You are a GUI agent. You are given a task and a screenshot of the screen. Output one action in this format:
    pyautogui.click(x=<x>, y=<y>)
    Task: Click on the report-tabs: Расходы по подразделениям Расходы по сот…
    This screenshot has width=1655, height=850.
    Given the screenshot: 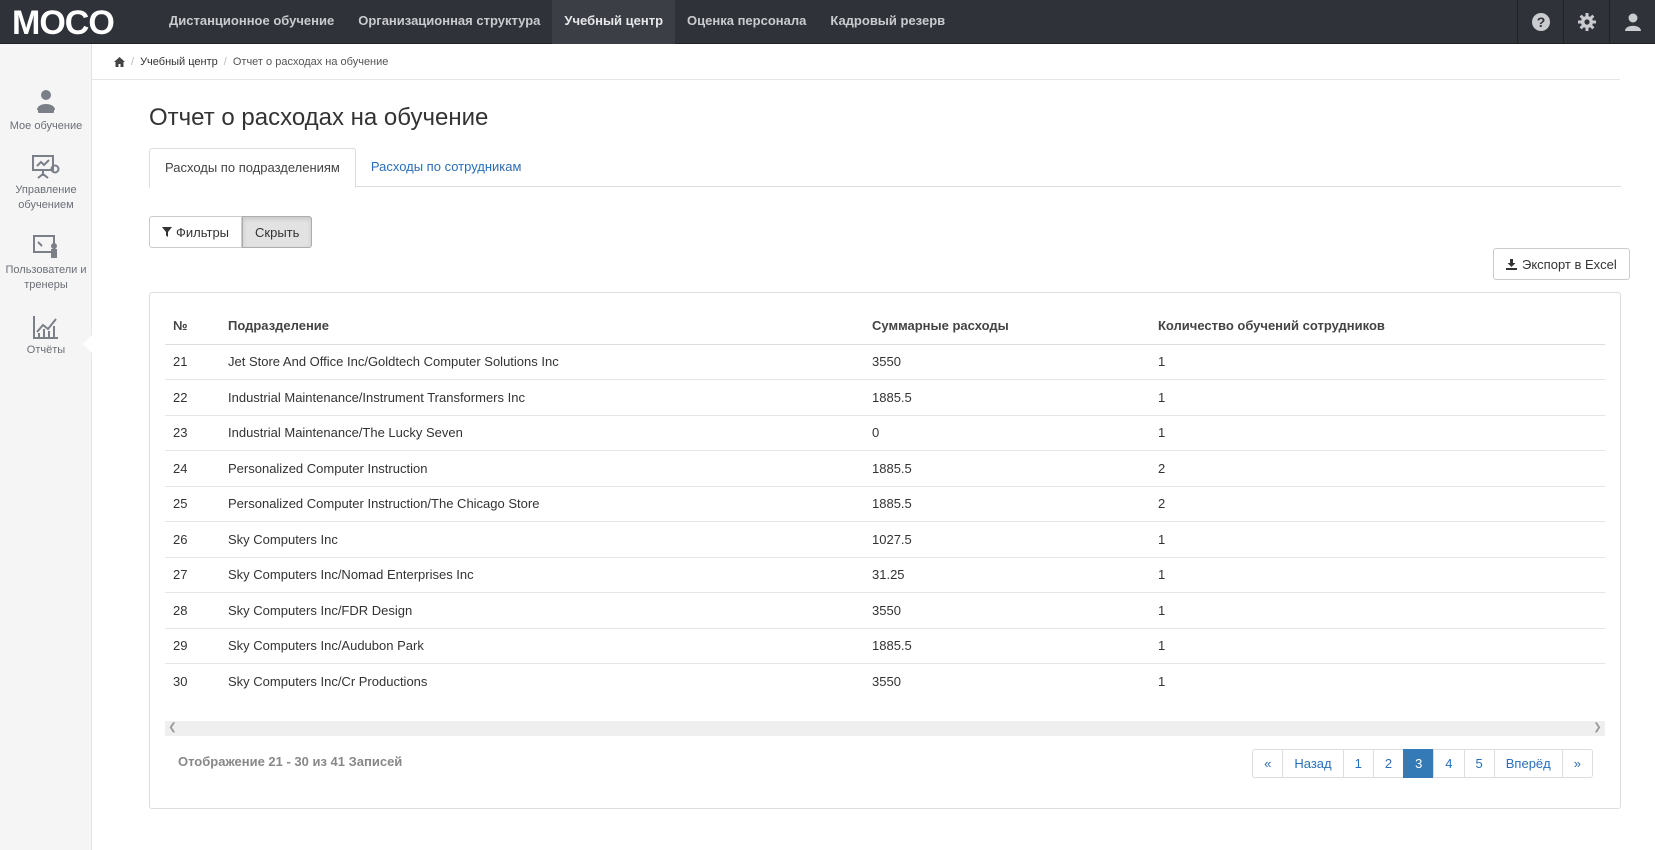 What is the action you would take?
    pyautogui.click(x=885, y=168)
    